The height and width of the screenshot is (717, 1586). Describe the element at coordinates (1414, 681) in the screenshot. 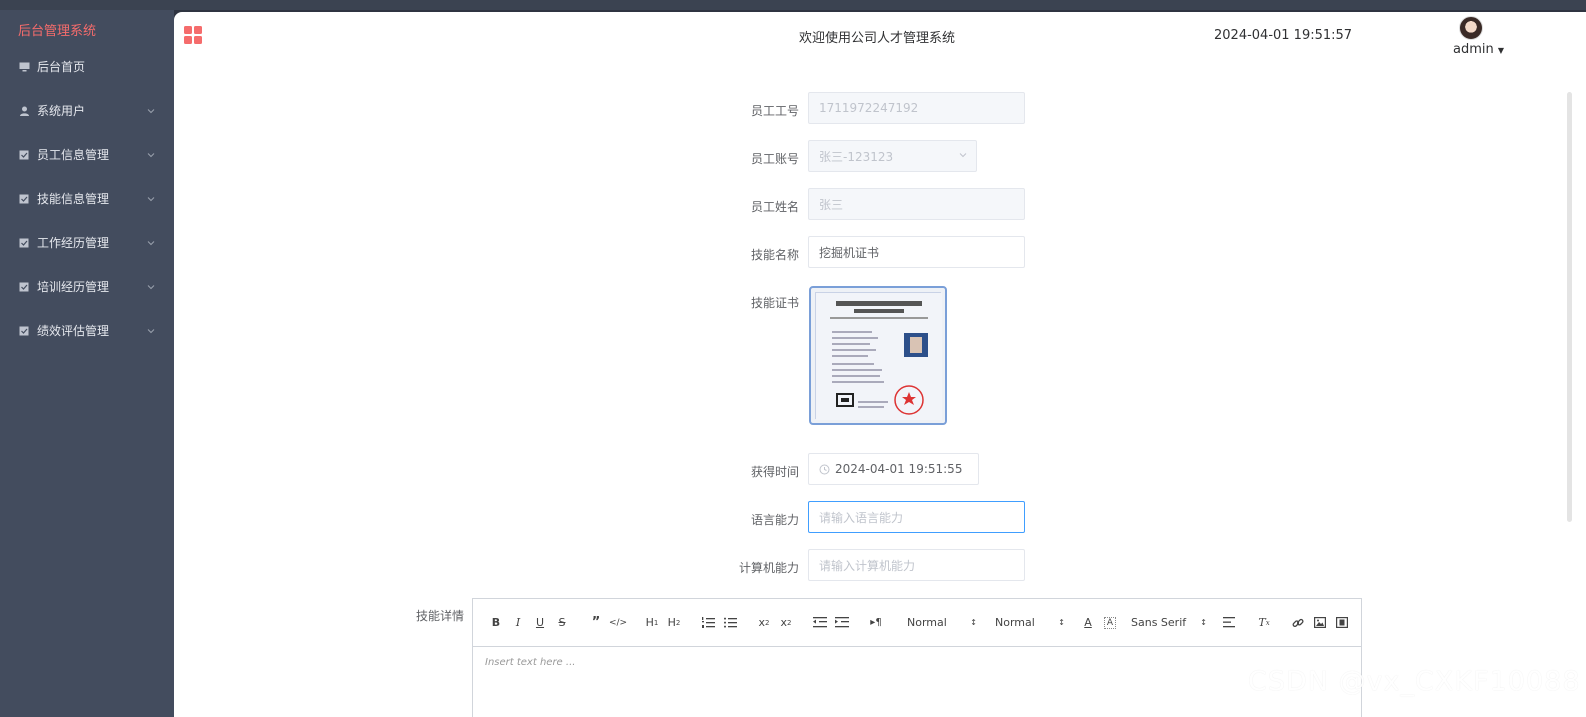

I see `watermark: CSDN @vx_CXKF10088` at that location.